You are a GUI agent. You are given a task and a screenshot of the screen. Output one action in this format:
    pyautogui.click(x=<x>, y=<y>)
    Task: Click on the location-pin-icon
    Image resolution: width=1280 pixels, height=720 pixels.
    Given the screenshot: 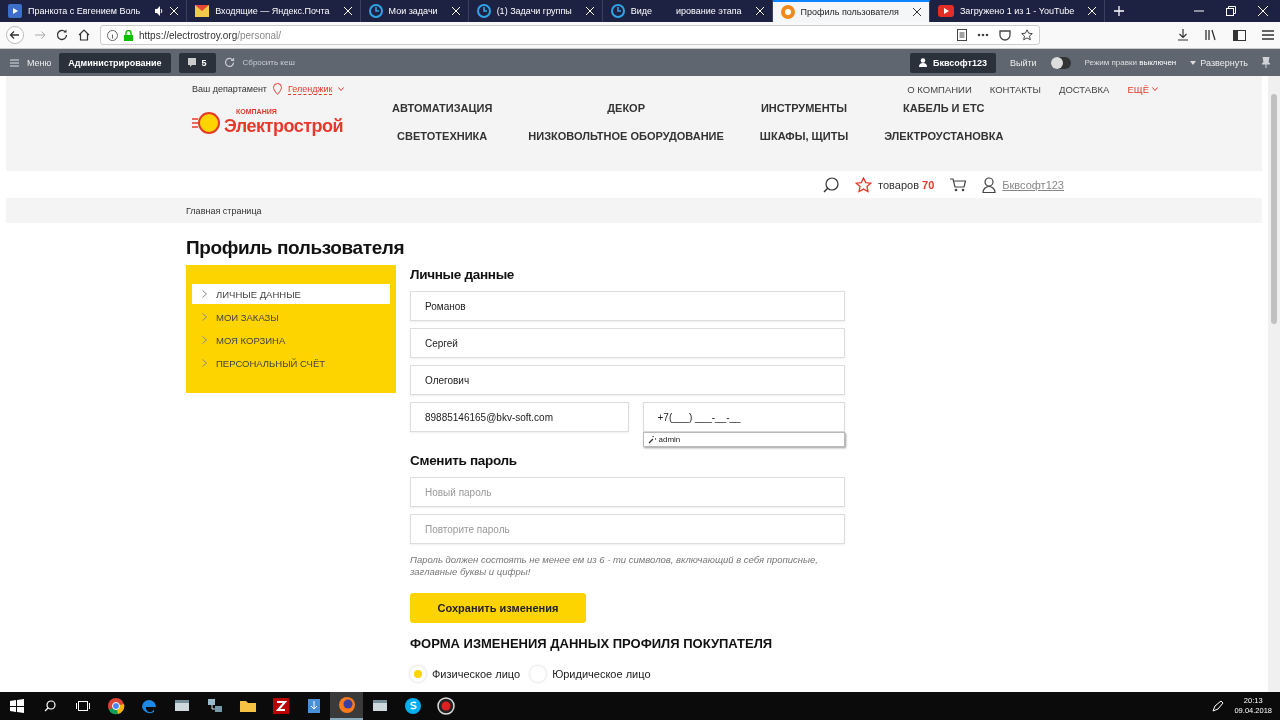 What is the action you would take?
    pyautogui.click(x=277, y=89)
    